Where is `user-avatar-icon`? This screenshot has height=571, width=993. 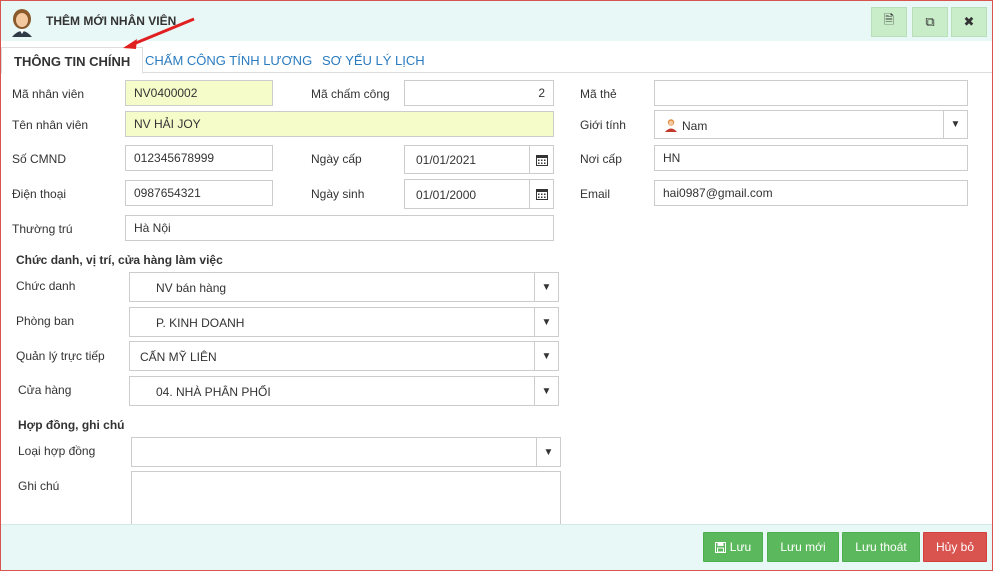
user-avatar-icon is located at coordinates (22, 23).